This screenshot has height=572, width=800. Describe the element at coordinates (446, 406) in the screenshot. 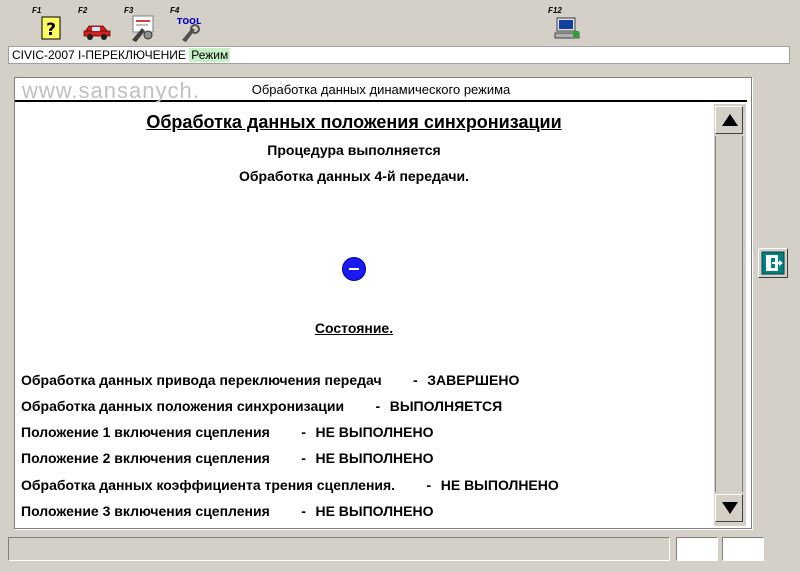

I see `status-row-value: ВЫПОЛНЯЕТСЯ` at that location.